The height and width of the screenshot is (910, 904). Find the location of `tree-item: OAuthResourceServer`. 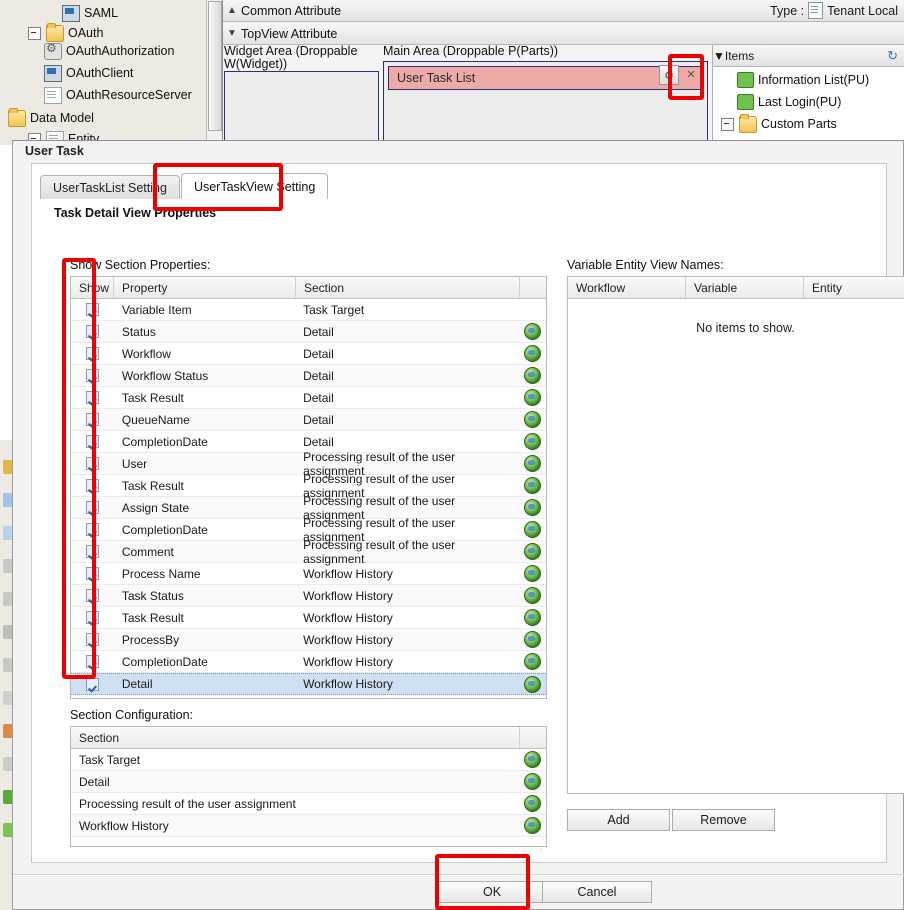

tree-item: OAuthResourceServer is located at coordinates (125, 95).